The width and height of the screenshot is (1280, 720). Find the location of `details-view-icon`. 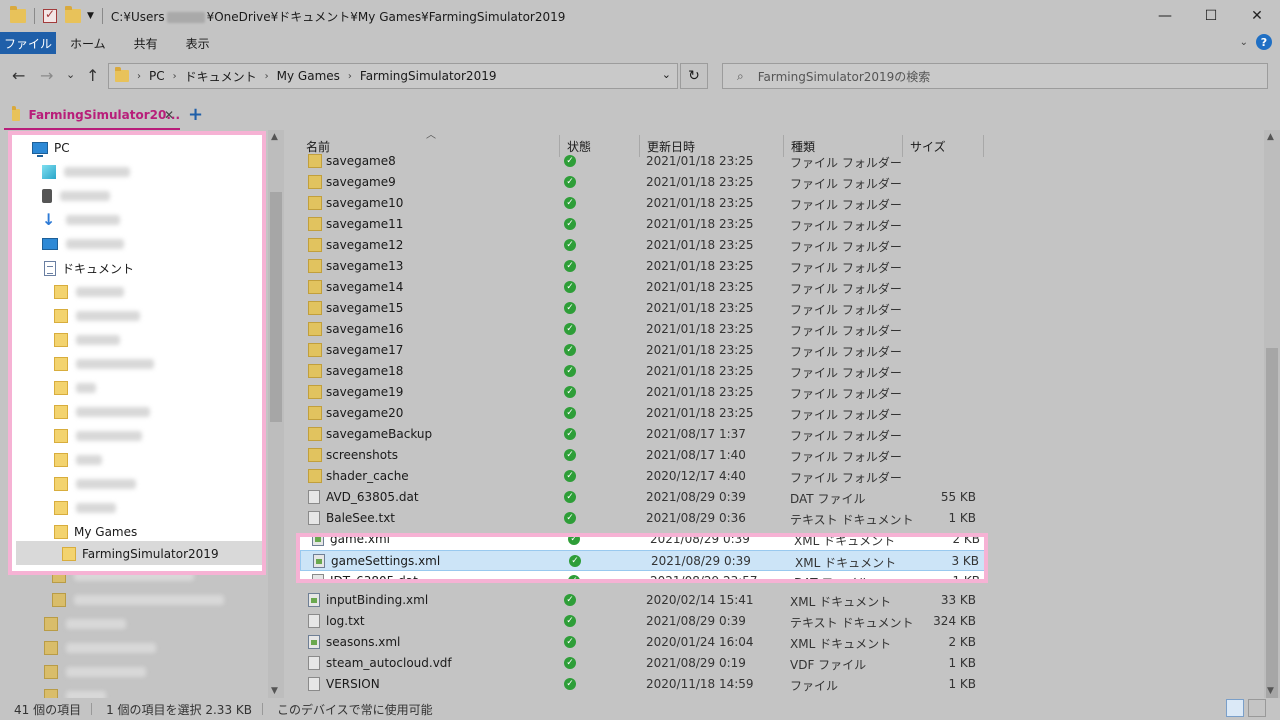

details-view-icon is located at coordinates (1235, 708).